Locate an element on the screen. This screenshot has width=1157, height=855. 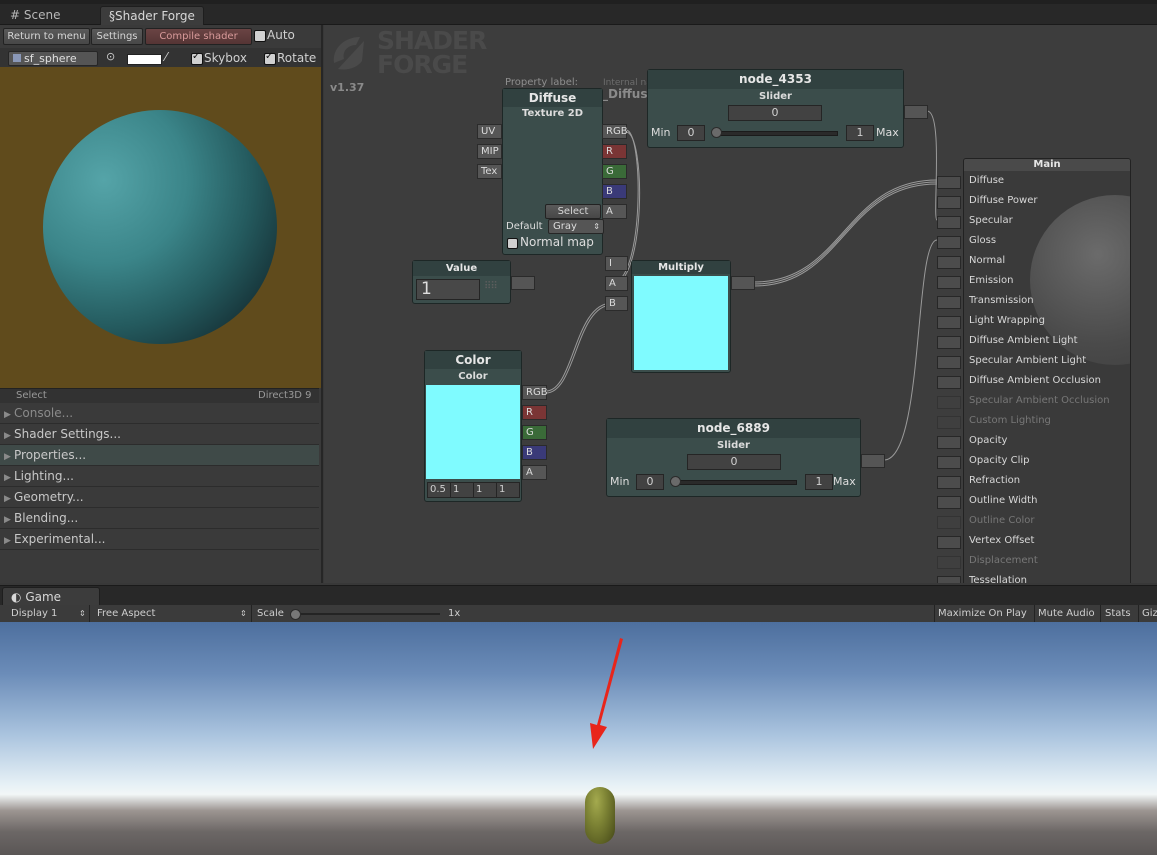
slider2-title: node_6889 is located at coordinates (733, 428).